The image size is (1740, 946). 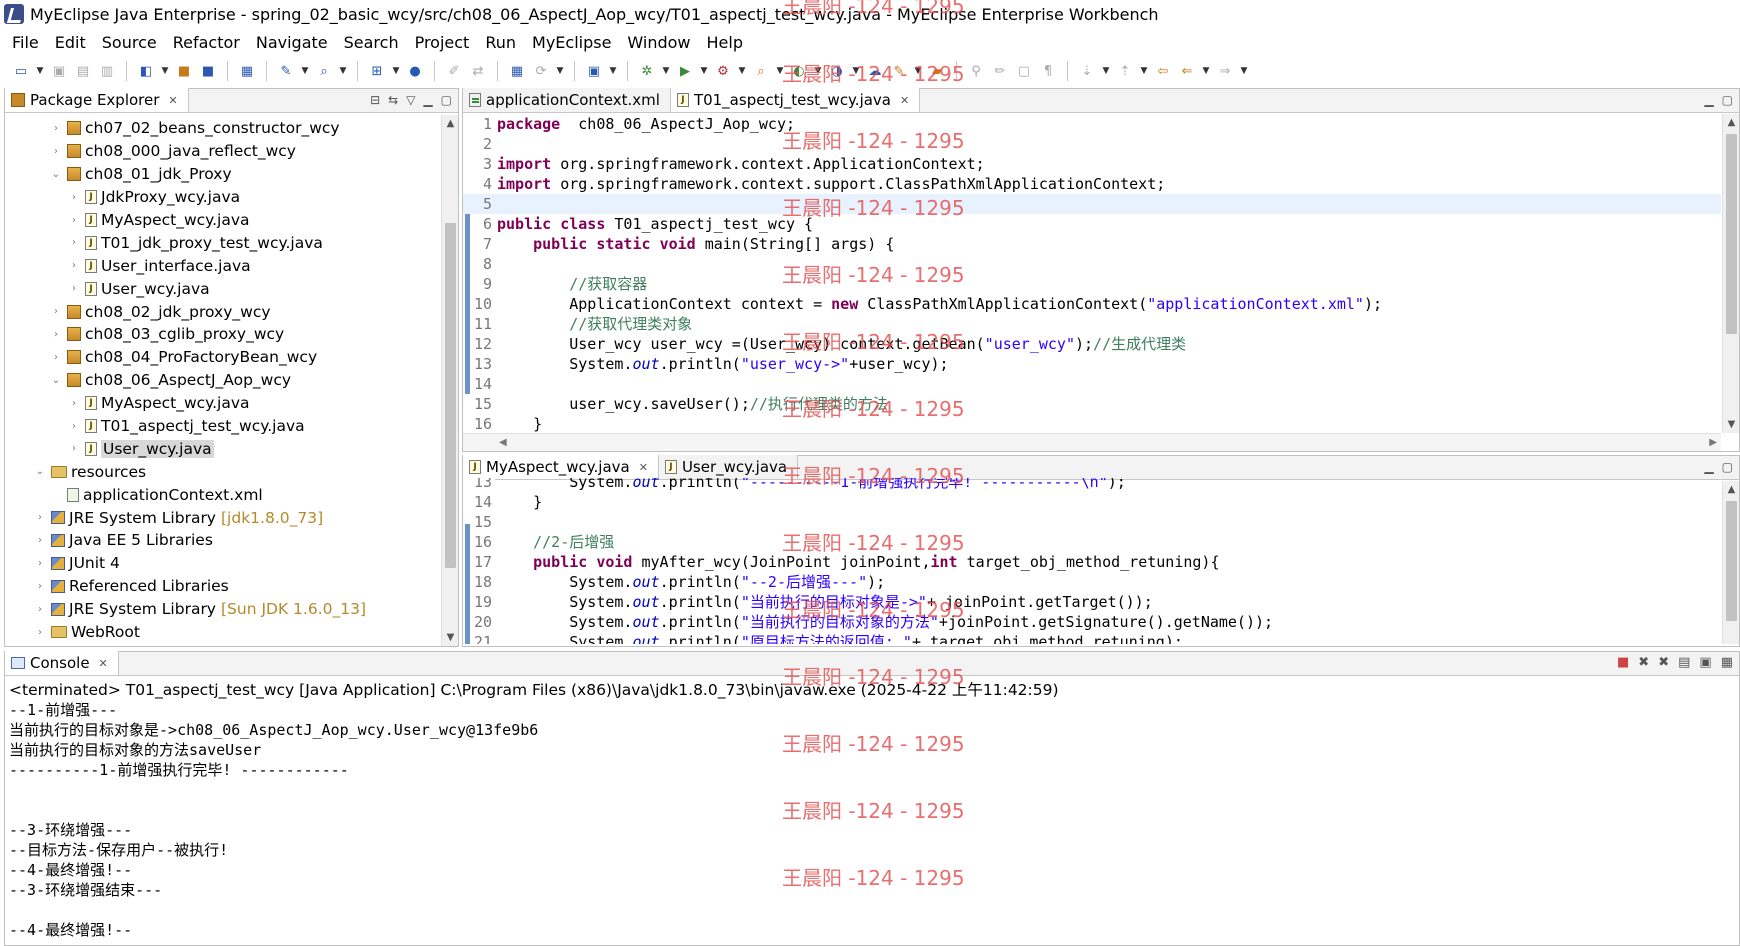 What do you see at coordinates (1087, 71) in the screenshot?
I see `next-annotation-icon: ⇣` at bounding box center [1087, 71].